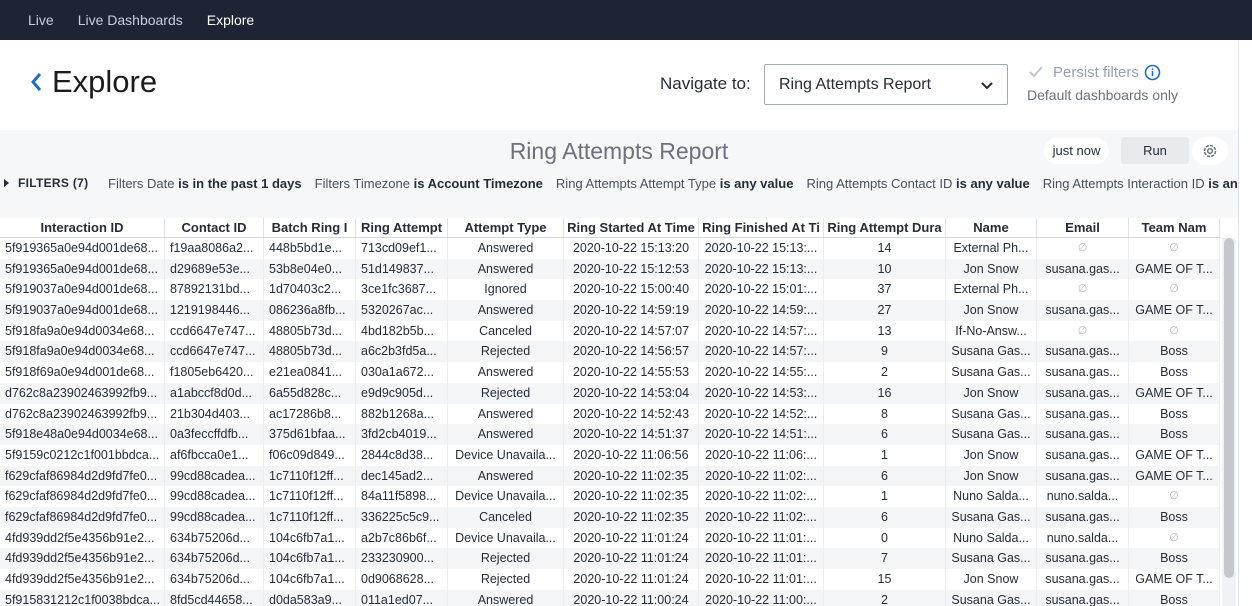  What do you see at coordinates (886, 84) in the screenshot?
I see `navigate-select: Ring Attempts Report` at bounding box center [886, 84].